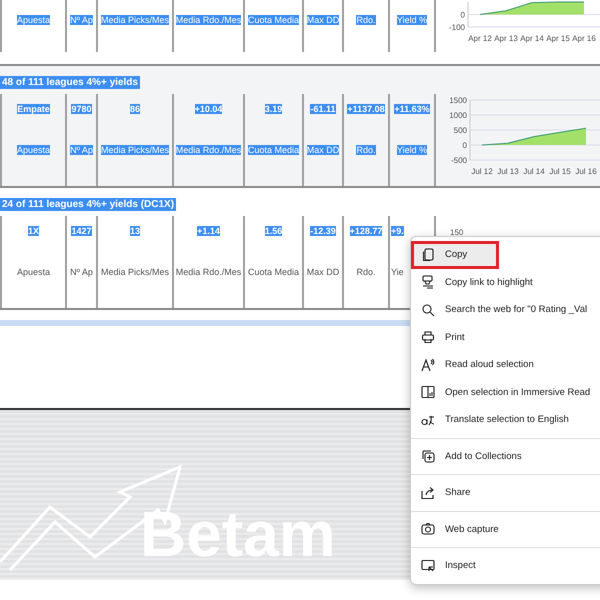 This screenshot has height=600, width=600. Describe the element at coordinates (455, 254) in the screenshot. I see `menu-item: Copy` at that location.